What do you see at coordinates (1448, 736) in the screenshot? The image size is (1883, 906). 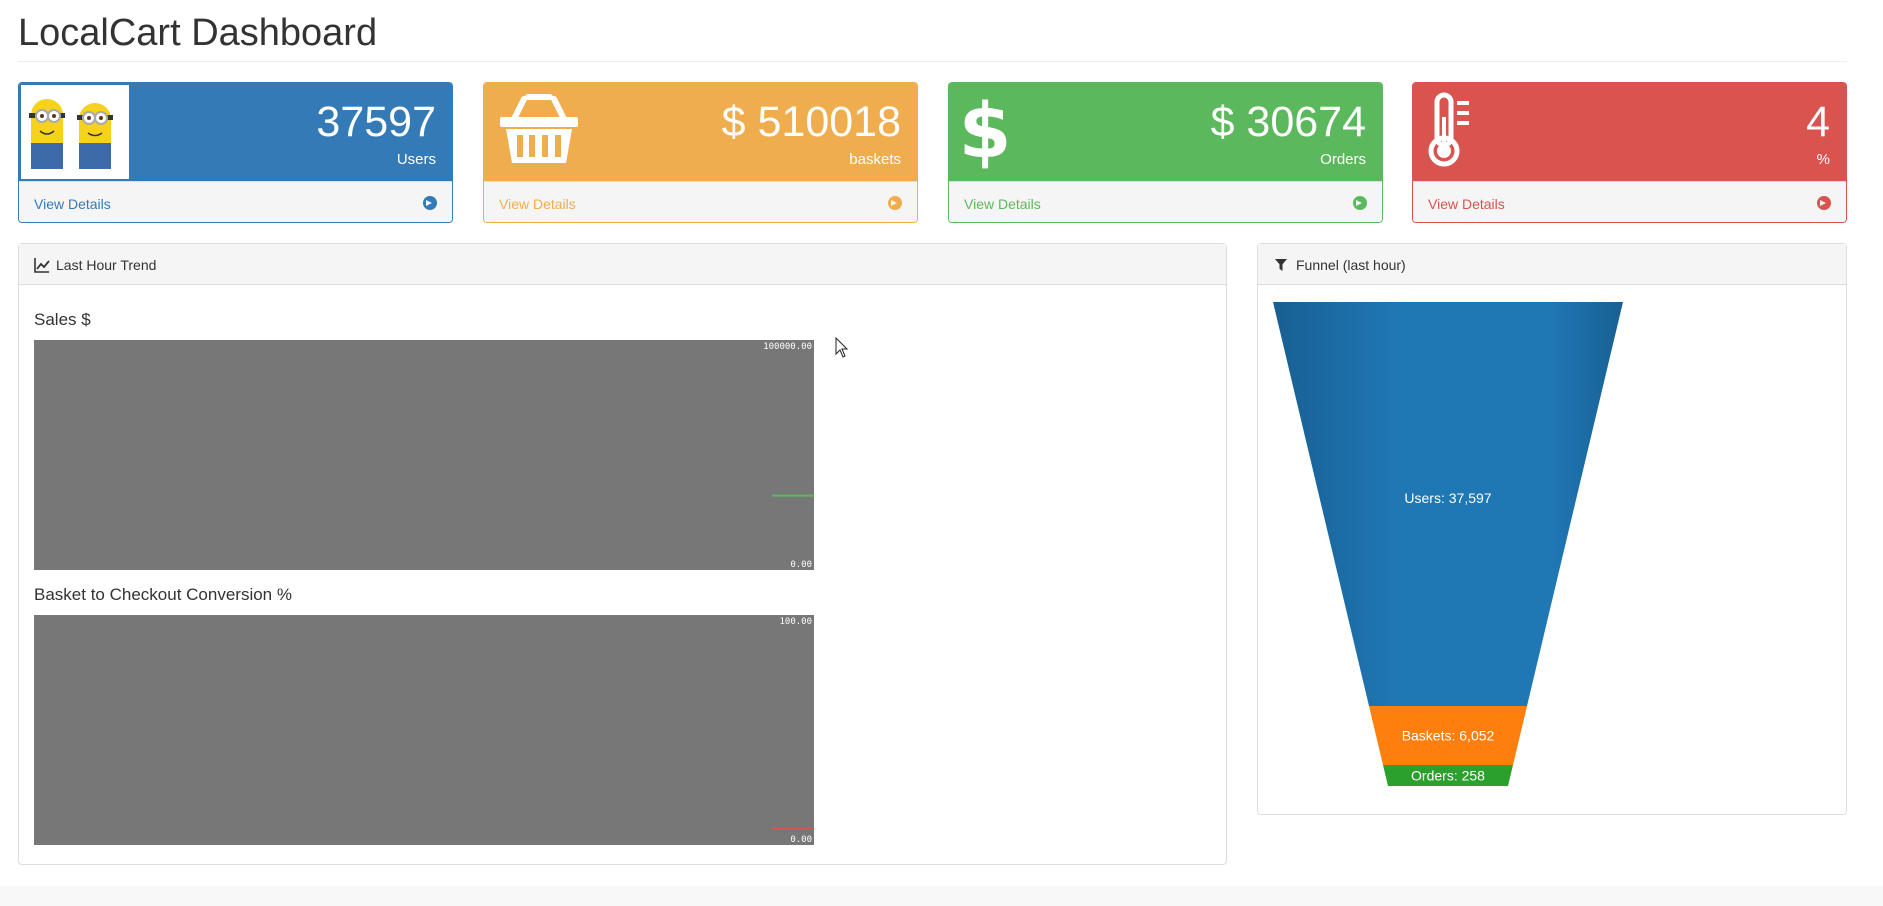 I see `funnel-segment-baskets-label: Baskets: 6,052` at bounding box center [1448, 736].